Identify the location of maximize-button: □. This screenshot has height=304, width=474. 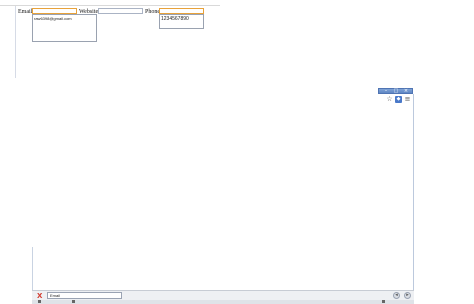
(396, 91).